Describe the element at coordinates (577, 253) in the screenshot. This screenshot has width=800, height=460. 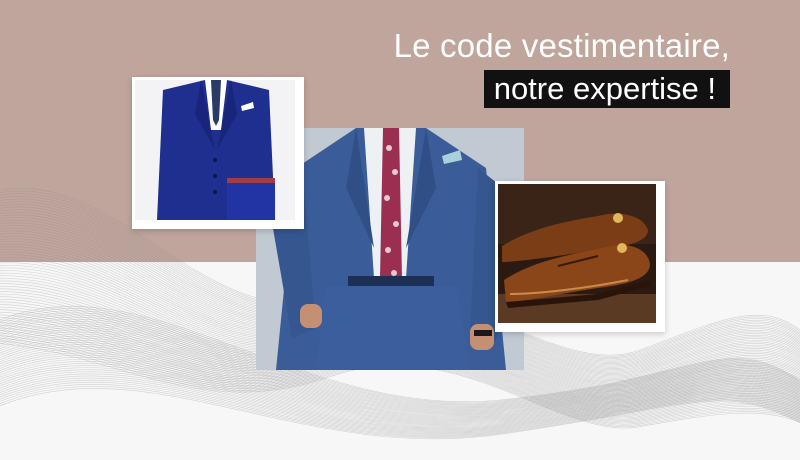
I see `shoes-icon` at that location.